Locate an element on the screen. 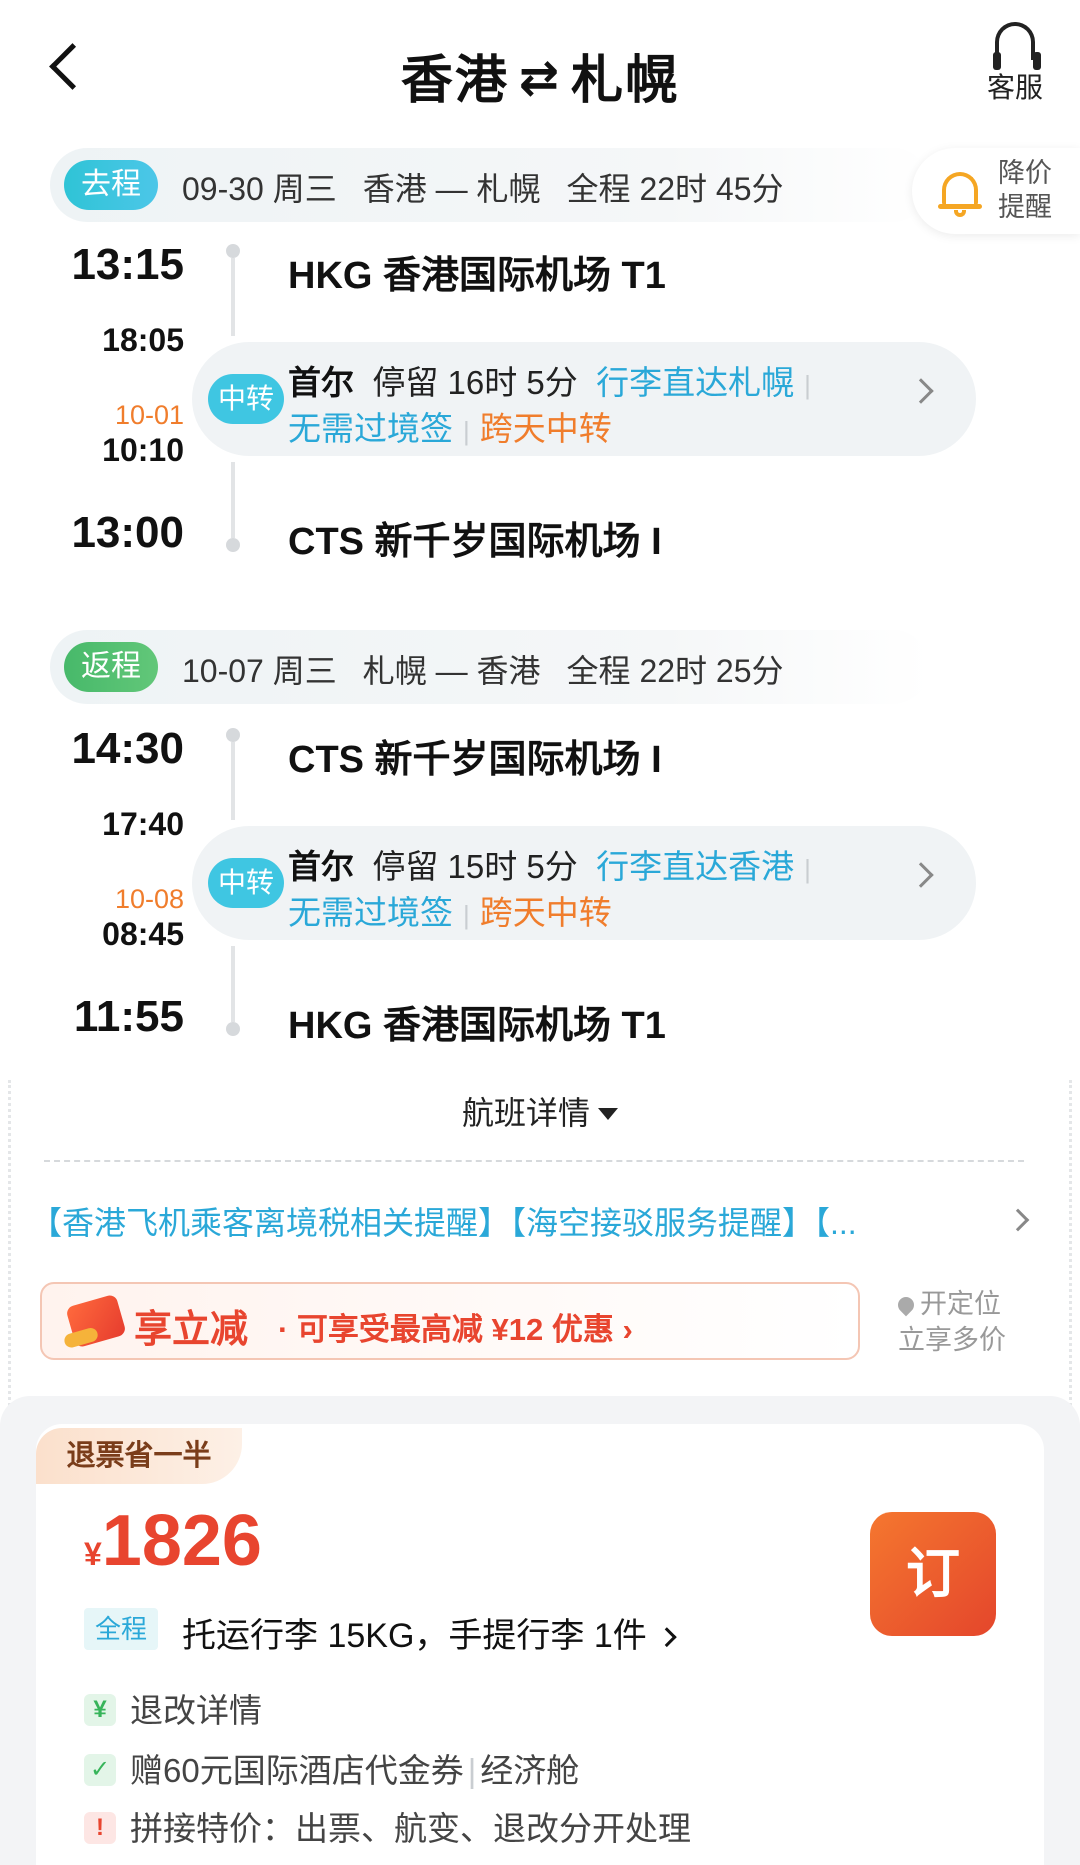 The width and height of the screenshot is (1080, 1865). check-icon: ✓ is located at coordinates (100, 1770).